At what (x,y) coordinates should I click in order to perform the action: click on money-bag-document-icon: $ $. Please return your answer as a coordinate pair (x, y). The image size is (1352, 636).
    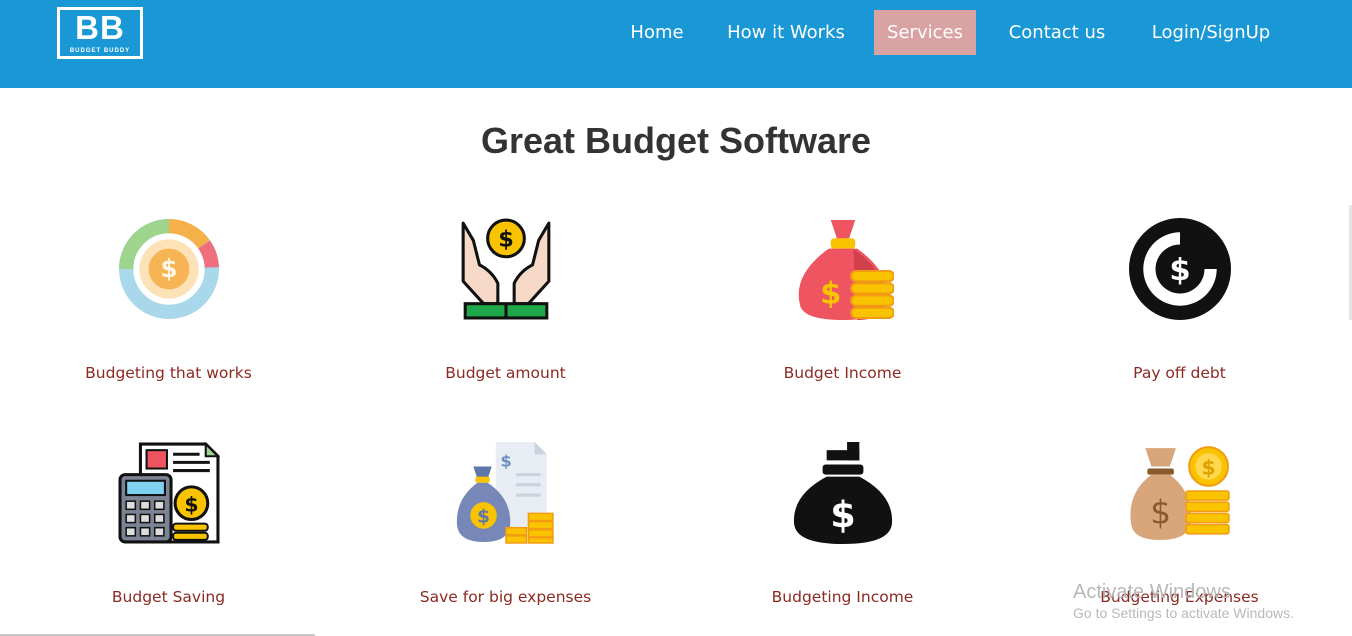
    Looking at the image, I should click on (506, 493).